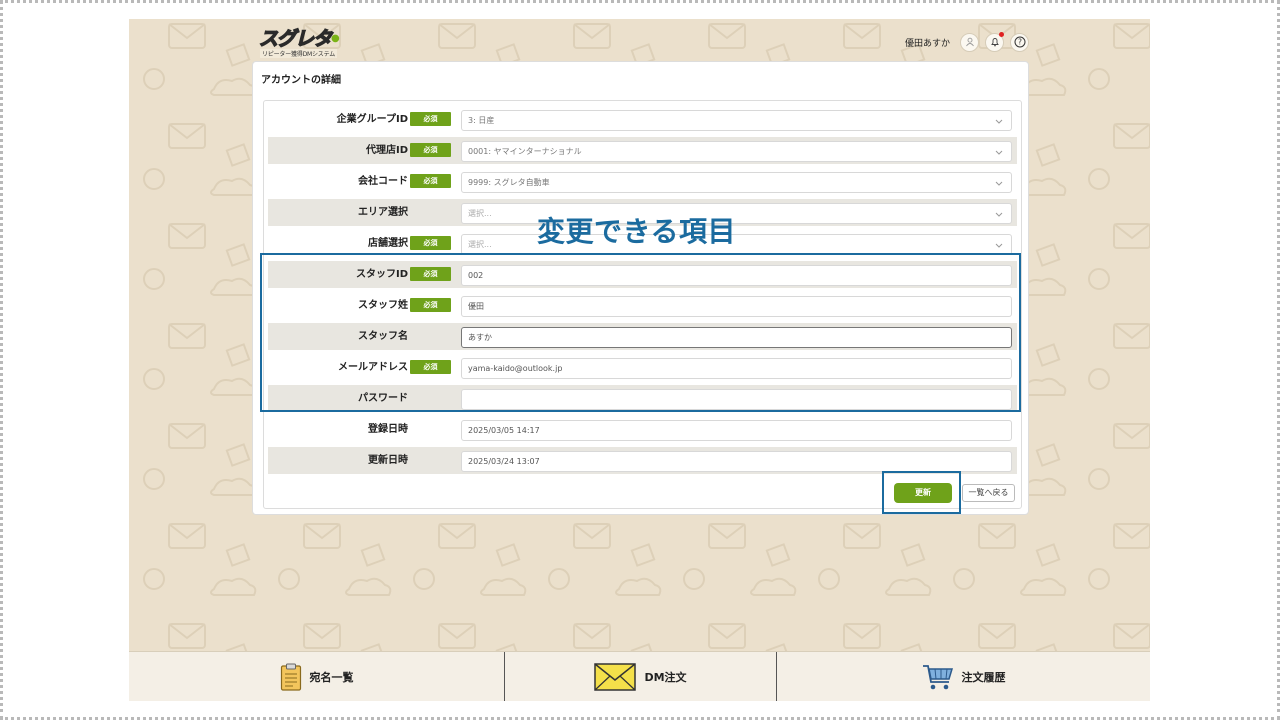 This screenshot has width=1280, height=720. Describe the element at coordinates (525, 151) in the screenshot. I see `select-value: 0001: ヤマインターナショナル` at that location.